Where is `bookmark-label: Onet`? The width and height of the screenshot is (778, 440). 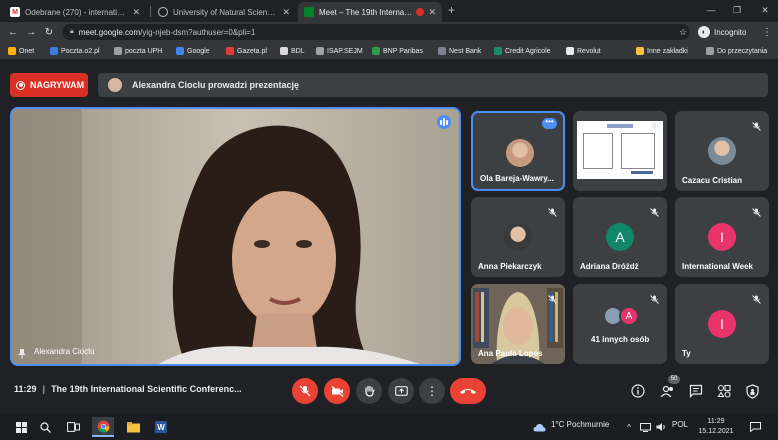
bookmark-label: Onet is located at coordinates (27, 51).